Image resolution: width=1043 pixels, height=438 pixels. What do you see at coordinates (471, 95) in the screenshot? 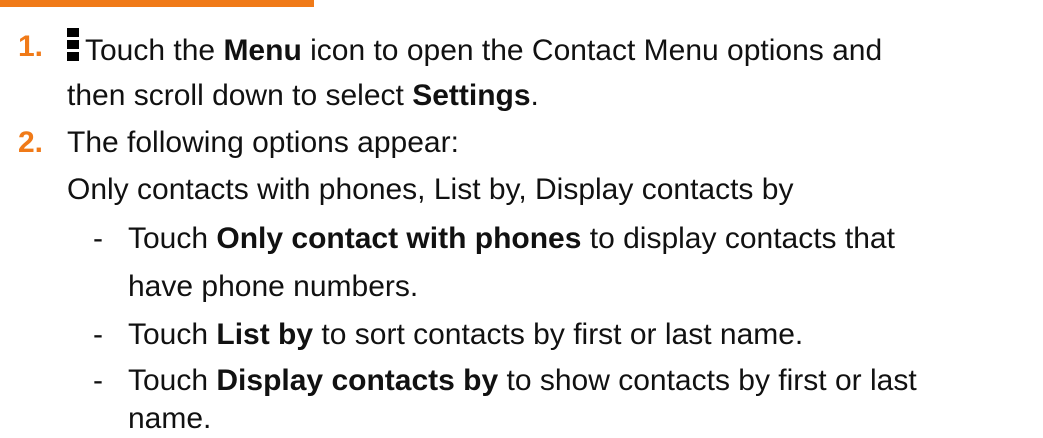
I see `settings-keyword: Settings` at bounding box center [471, 95].